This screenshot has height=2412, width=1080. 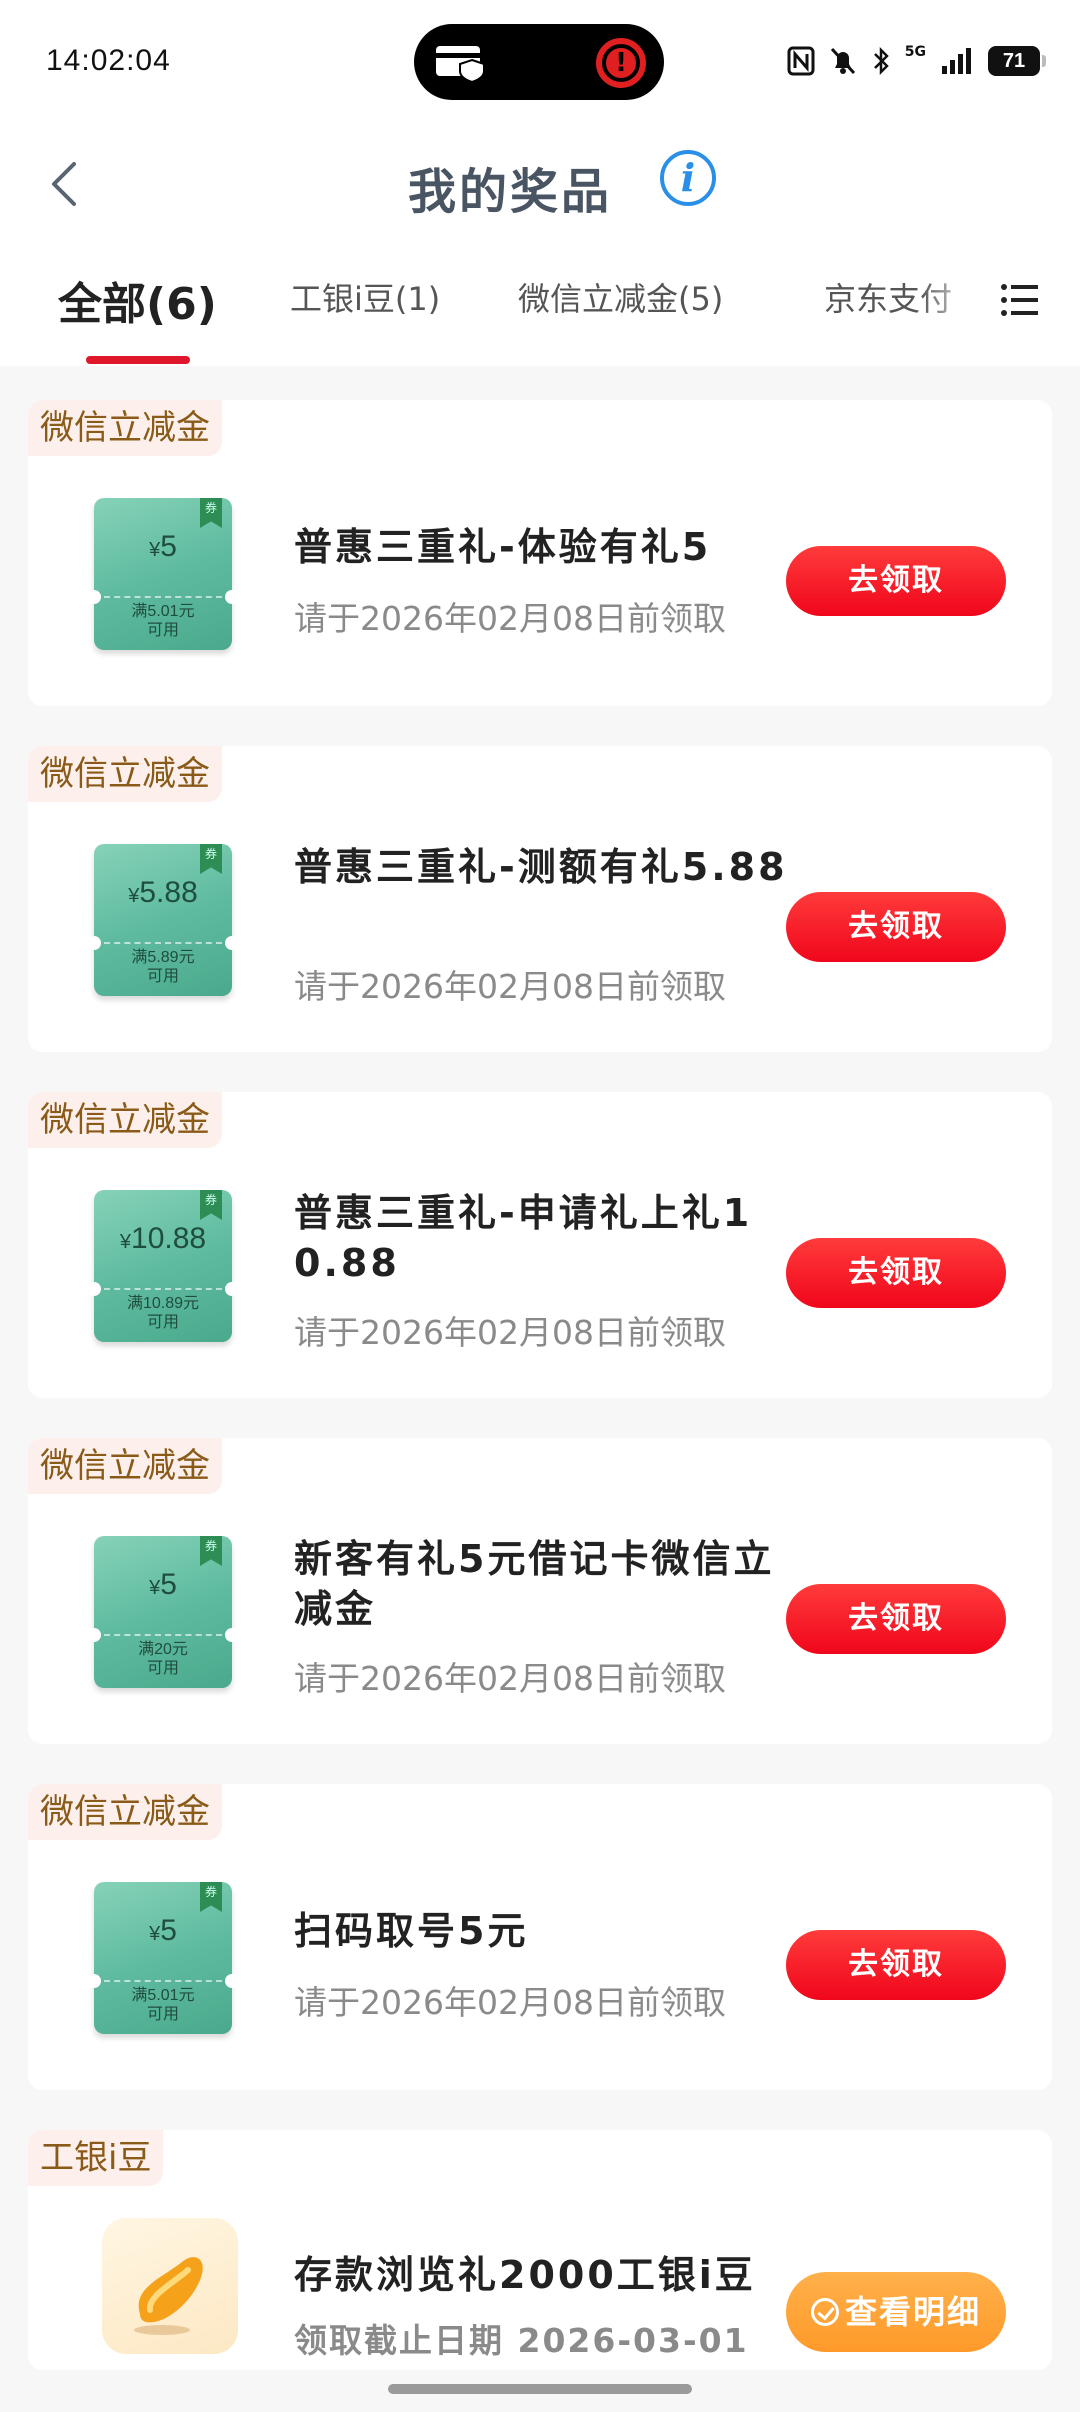 What do you see at coordinates (824, 2312) in the screenshot?
I see `check-circle-icon` at bounding box center [824, 2312].